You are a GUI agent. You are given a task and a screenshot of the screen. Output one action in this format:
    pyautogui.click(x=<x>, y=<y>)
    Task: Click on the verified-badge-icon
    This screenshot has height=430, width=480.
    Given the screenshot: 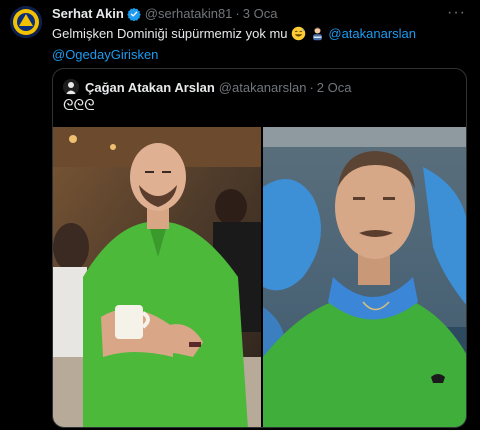 What is the action you would take?
    pyautogui.click(x=133, y=14)
    